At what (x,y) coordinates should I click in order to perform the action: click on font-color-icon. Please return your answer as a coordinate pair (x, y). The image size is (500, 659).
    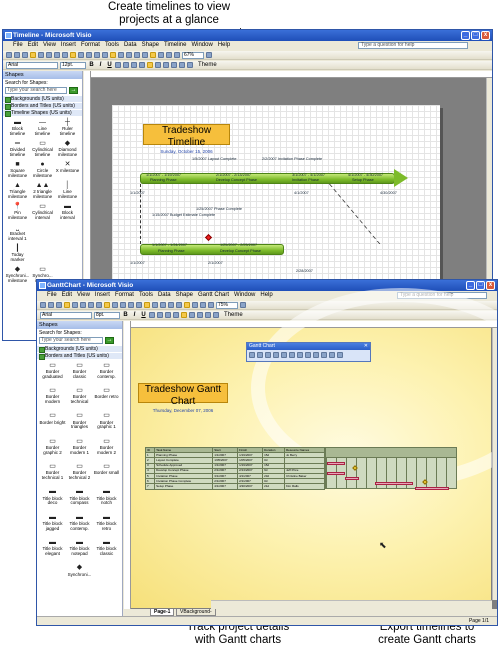
    Looking at the image, I should click on (166, 65).